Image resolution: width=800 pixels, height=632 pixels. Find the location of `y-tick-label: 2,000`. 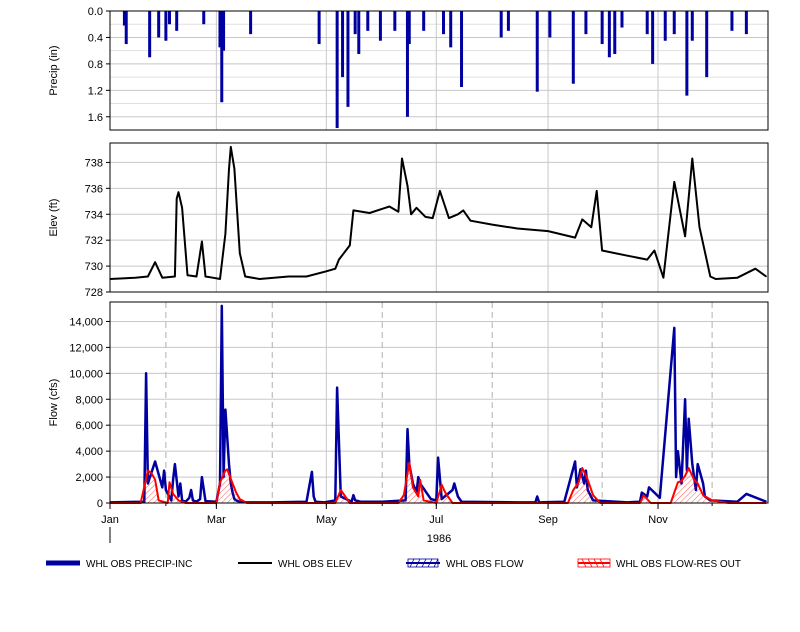

y-tick-label: 2,000 is located at coordinates (89, 478).